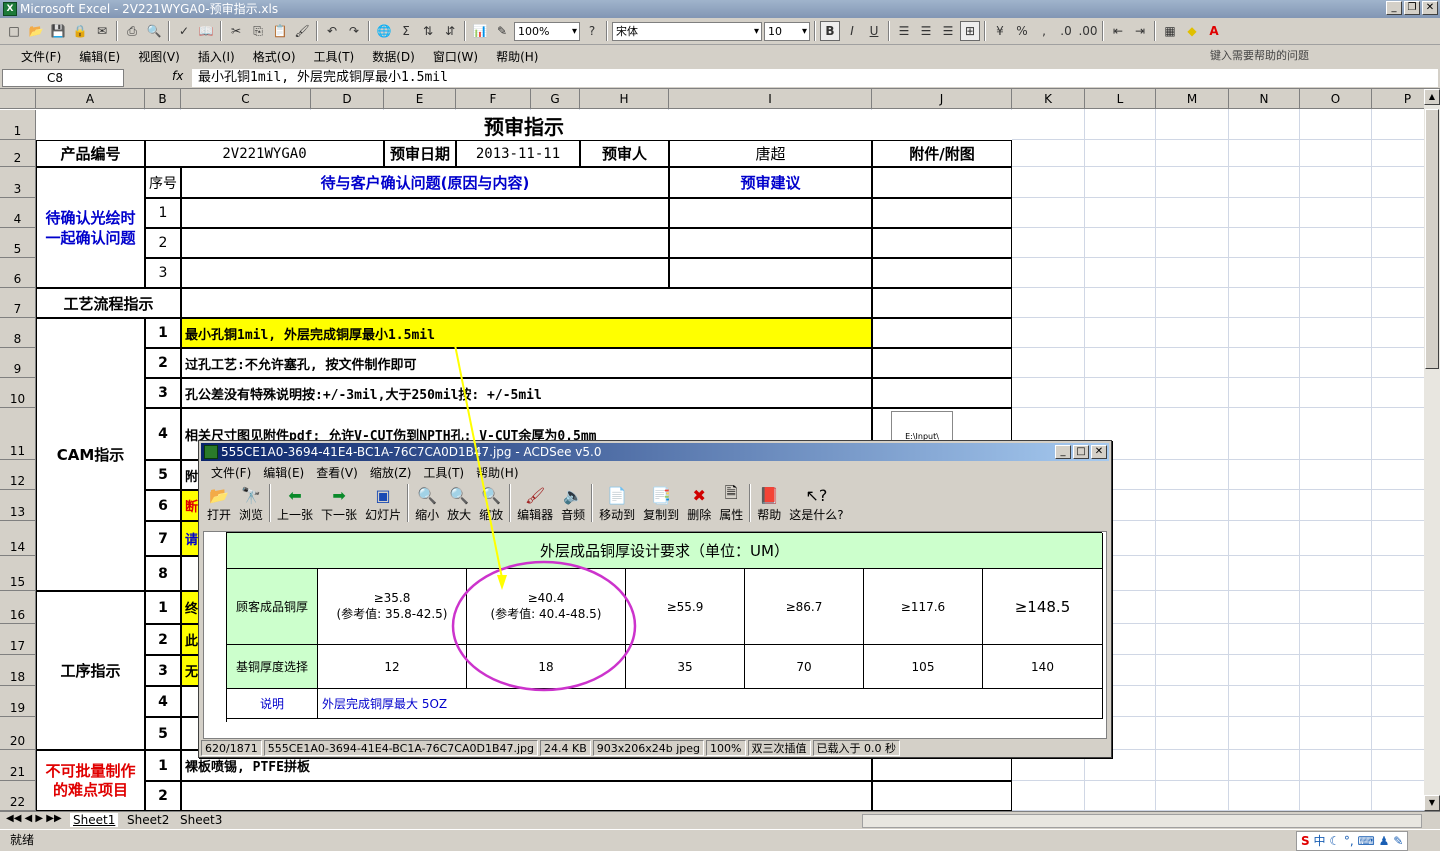 This screenshot has height=851, width=1440. What do you see at coordinates (1081, 452) in the screenshot?
I see `acdsee-maximize-button: □` at bounding box center [1081, 452].